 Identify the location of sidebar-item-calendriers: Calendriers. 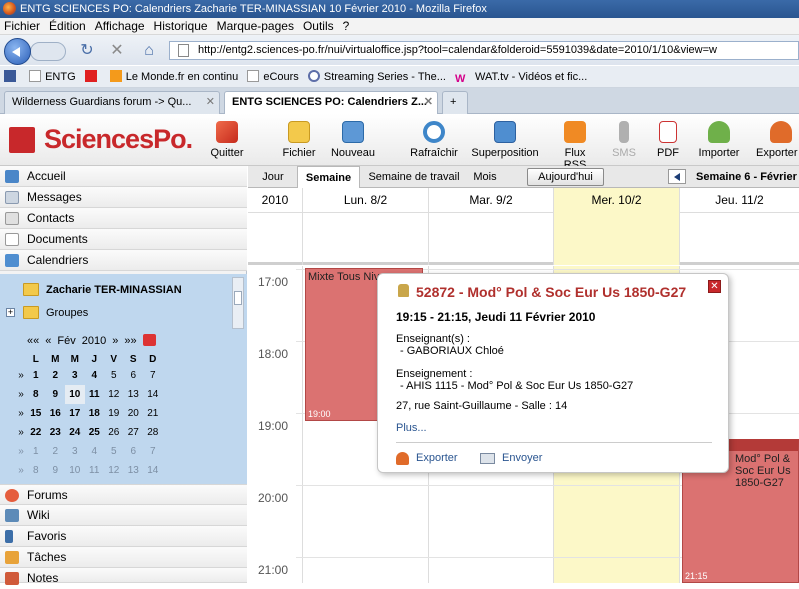
(123, 260).